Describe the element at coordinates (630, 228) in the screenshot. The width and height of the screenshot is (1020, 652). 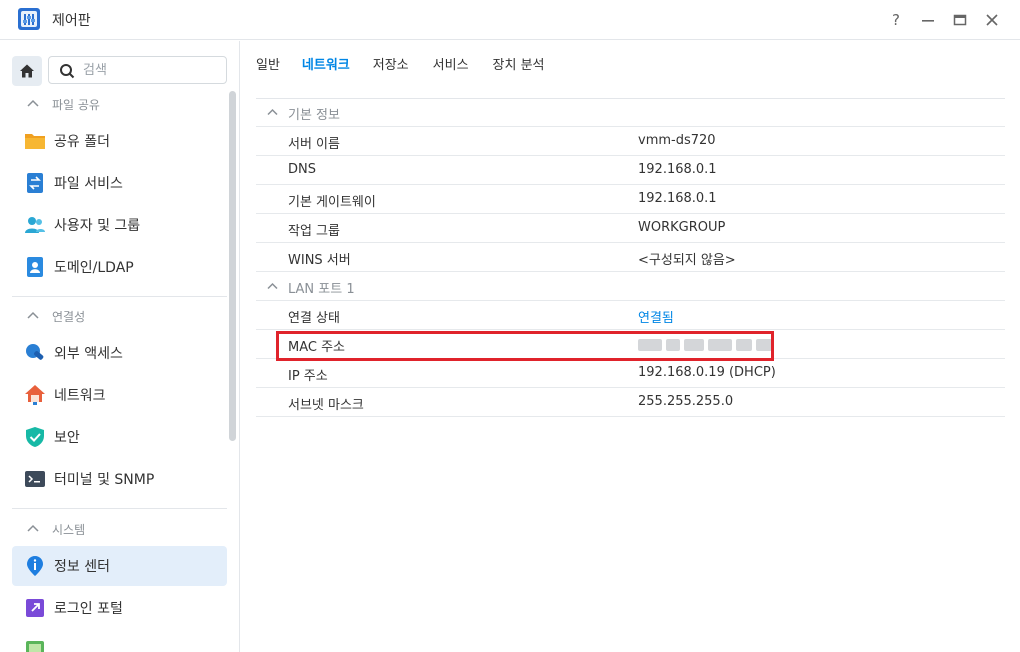
I see `info-row-workgroup: 작업 그룹 WORKGROUP` at that location.